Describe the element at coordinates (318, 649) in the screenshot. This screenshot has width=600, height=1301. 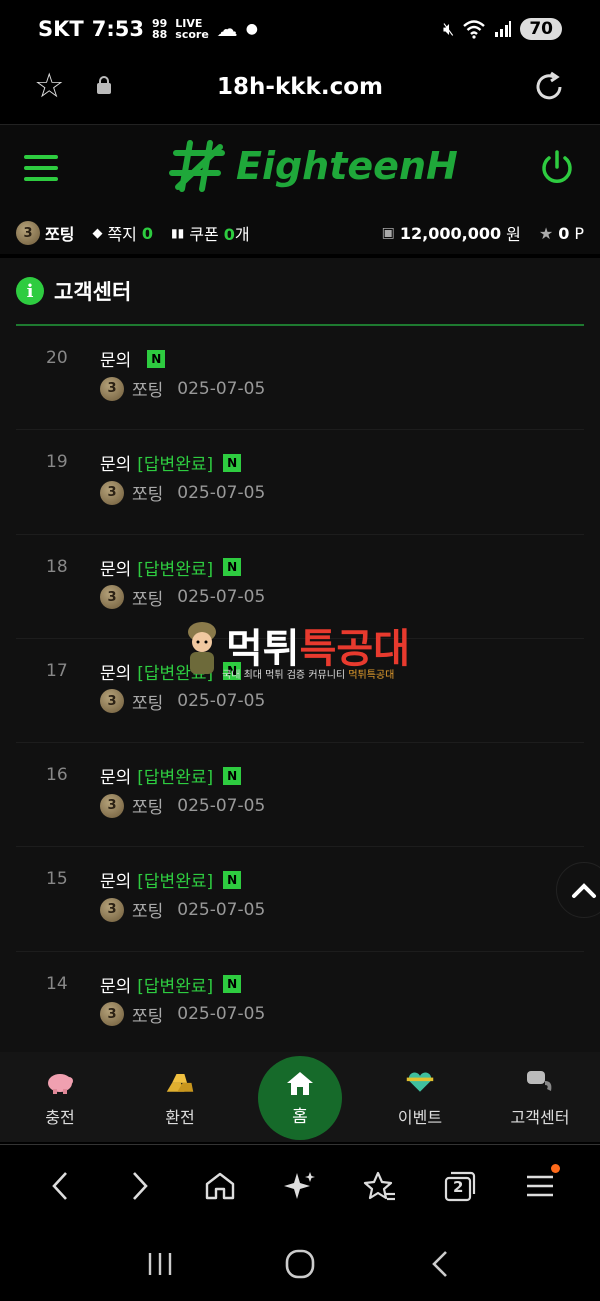
I see `watermark-title: 먹튀특공대` at that location.